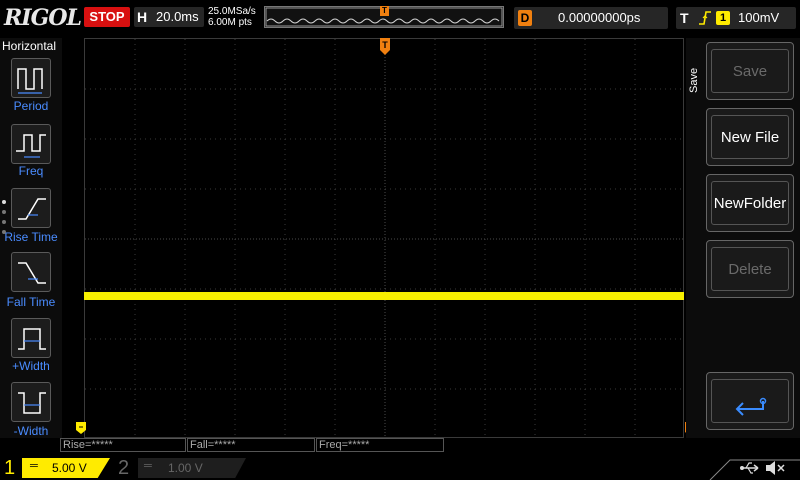  I want to click on fall-time-button, so click(31, 272).